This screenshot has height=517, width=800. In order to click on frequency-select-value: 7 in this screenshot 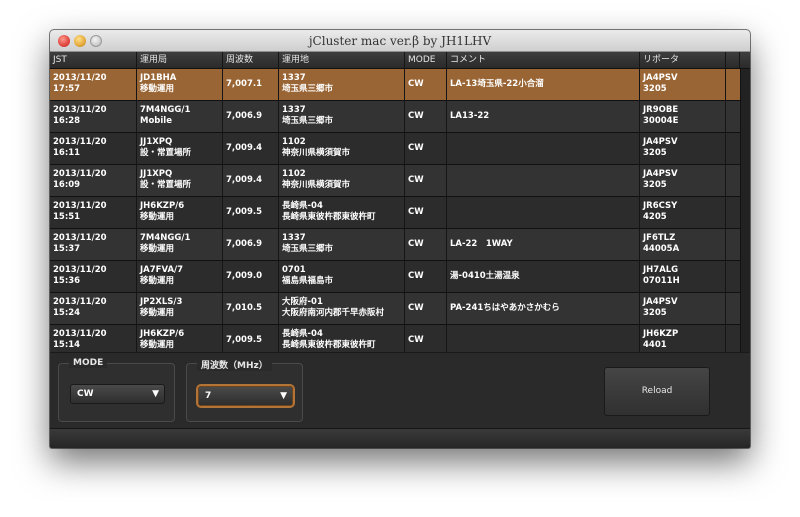, I will do `click(208, 396)`.